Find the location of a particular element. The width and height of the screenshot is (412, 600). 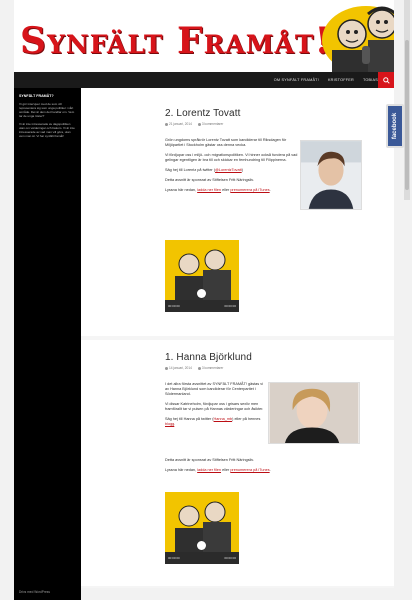

site-title: Synfält Framåt! is located at coordinates (175, 41).